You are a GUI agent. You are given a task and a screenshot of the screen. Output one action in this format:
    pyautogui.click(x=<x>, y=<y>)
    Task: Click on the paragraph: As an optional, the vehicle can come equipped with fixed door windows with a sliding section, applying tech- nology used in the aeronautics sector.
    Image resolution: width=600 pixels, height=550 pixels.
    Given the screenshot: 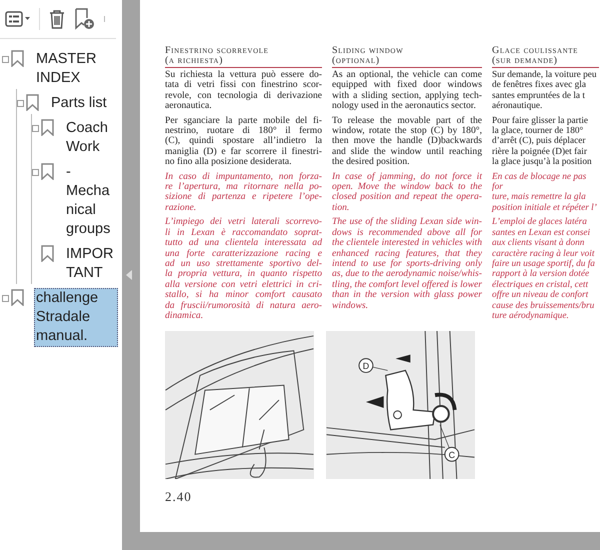 What is the action you would take?
    pyautogui.click(x=407, y=91)
    